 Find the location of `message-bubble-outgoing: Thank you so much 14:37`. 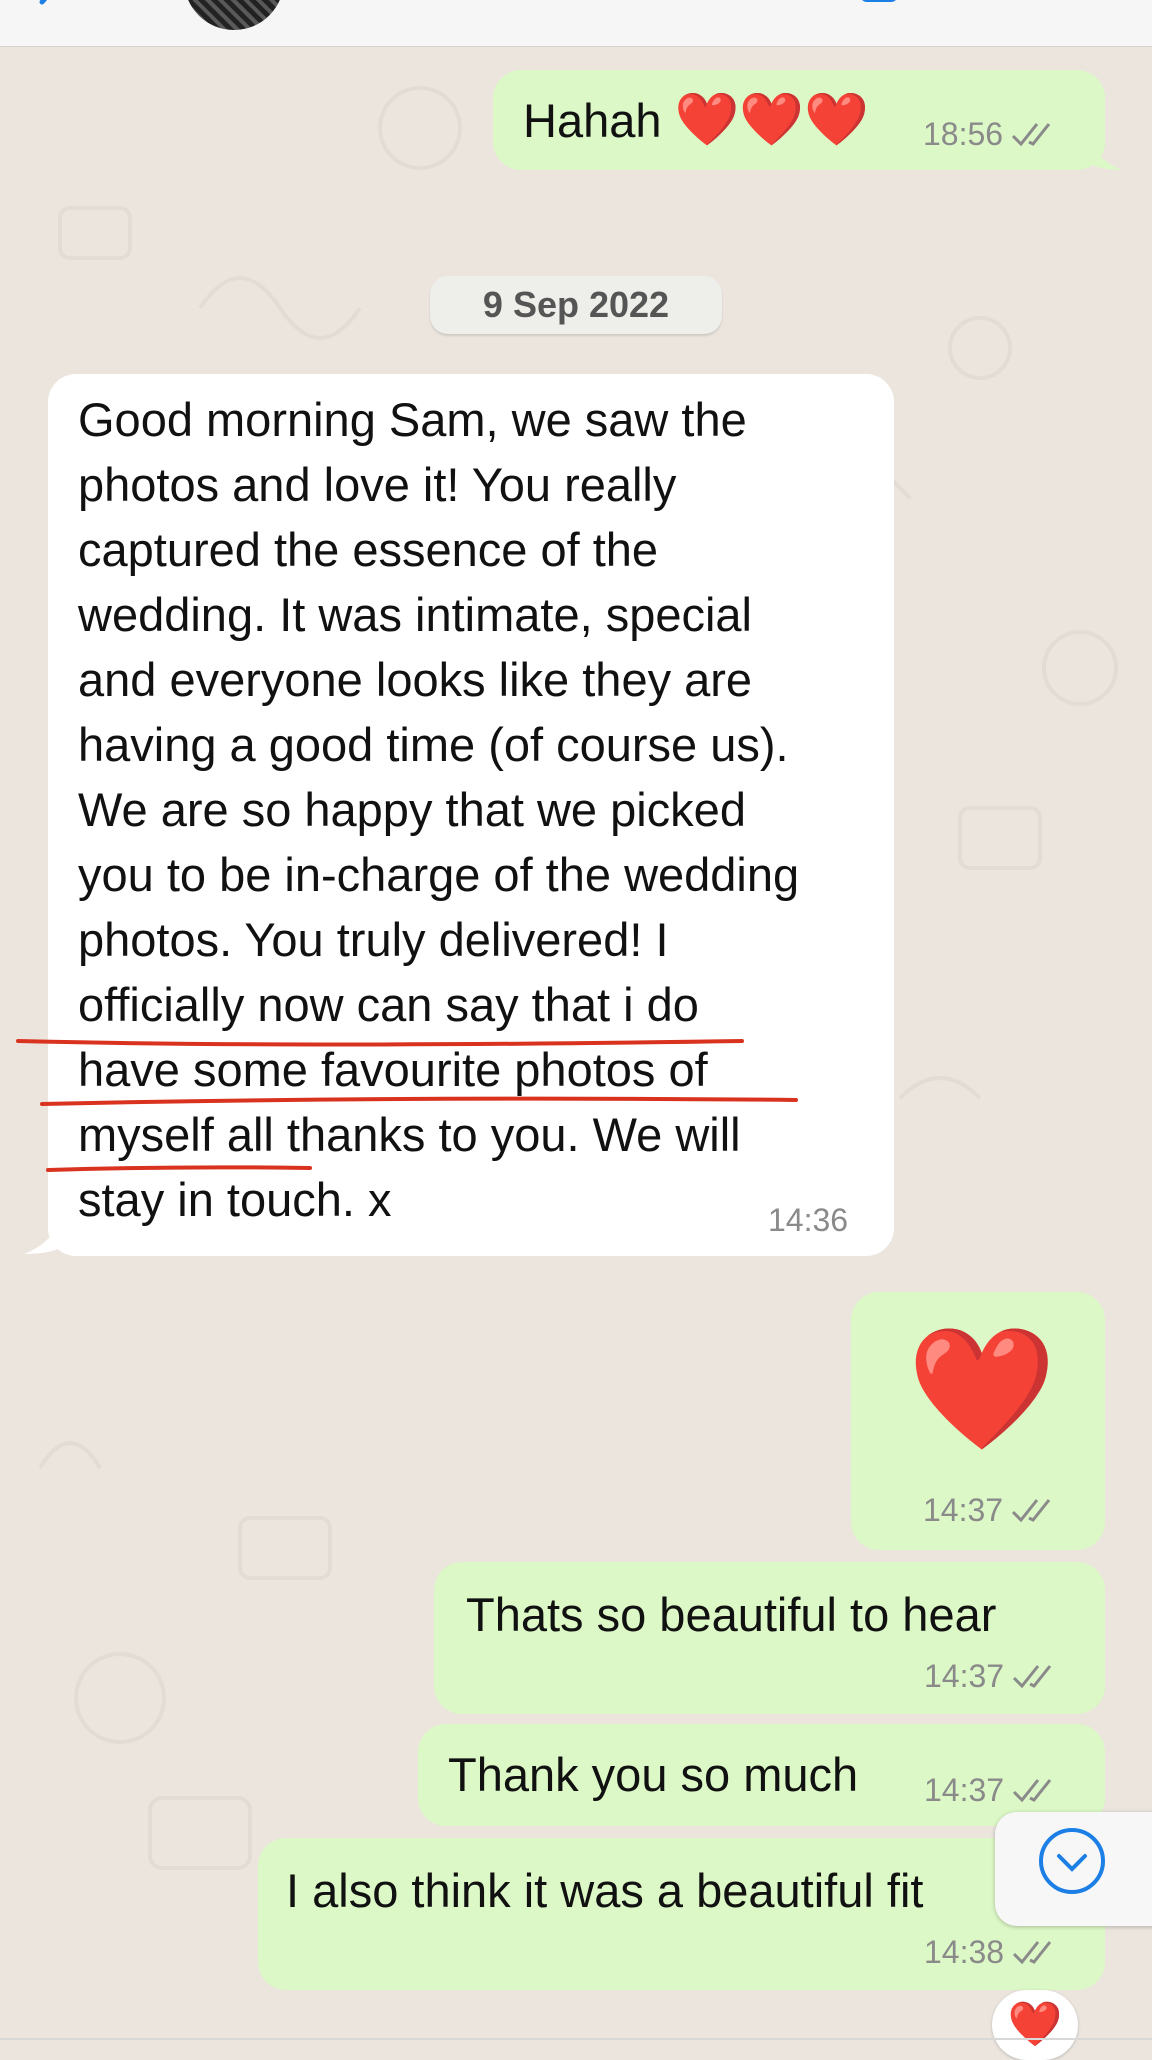

message-bubble-outgoing: Thank you so much 14:37 is located at coordinates (761, 1775).